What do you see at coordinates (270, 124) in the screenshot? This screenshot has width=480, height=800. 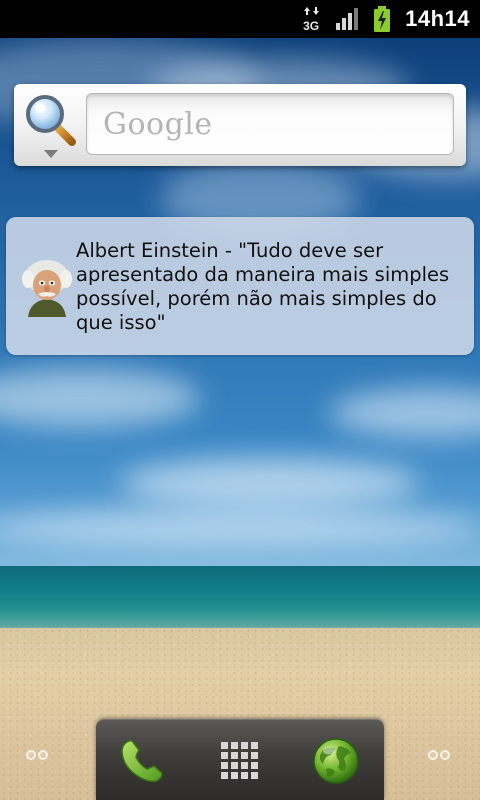 I see `search-input: Google` at bounding box center [270, 124].